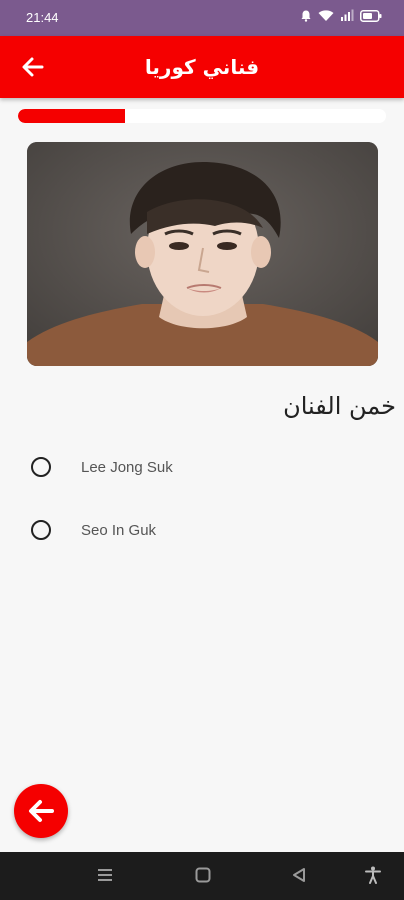 Image resolution: width=404 pixels, height=900 pixels. I want to click on signal-icon, so click(347, 15).